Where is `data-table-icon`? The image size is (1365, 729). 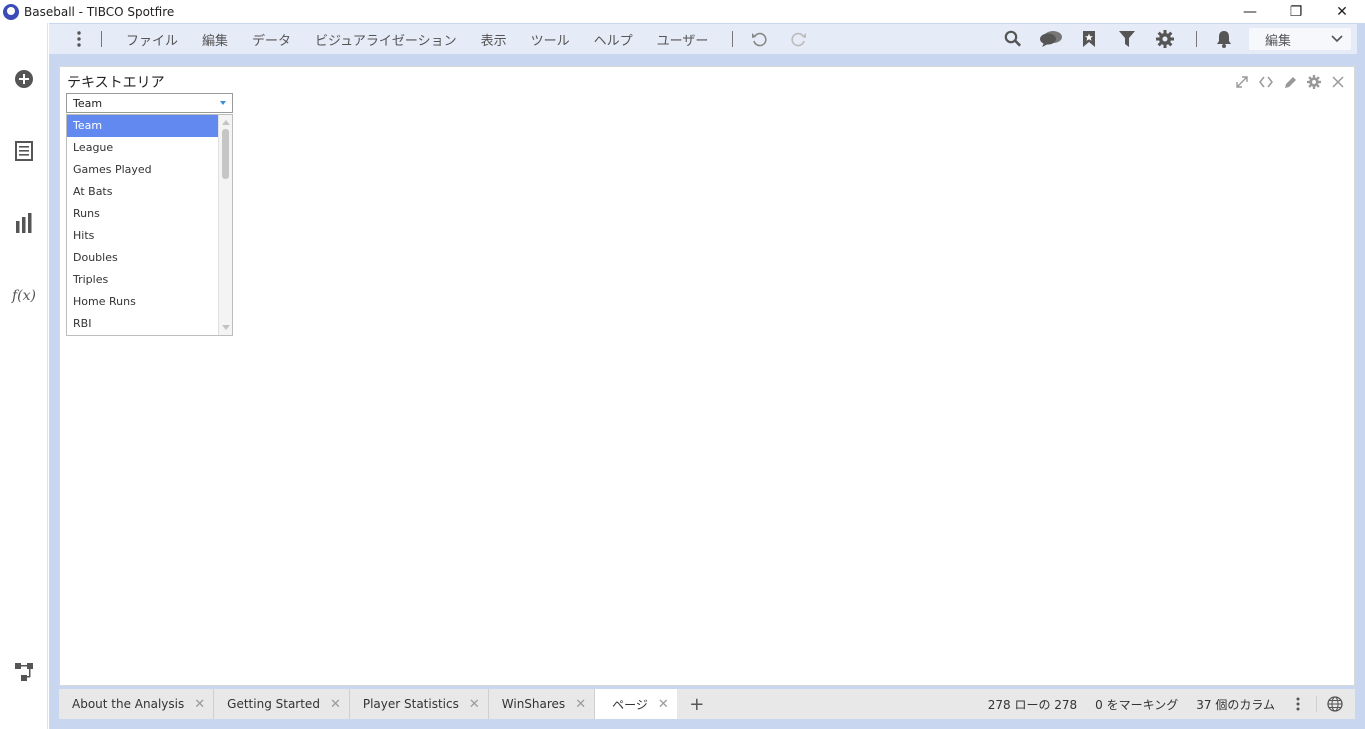
data-table-icon is located at coordinates (24, 151).